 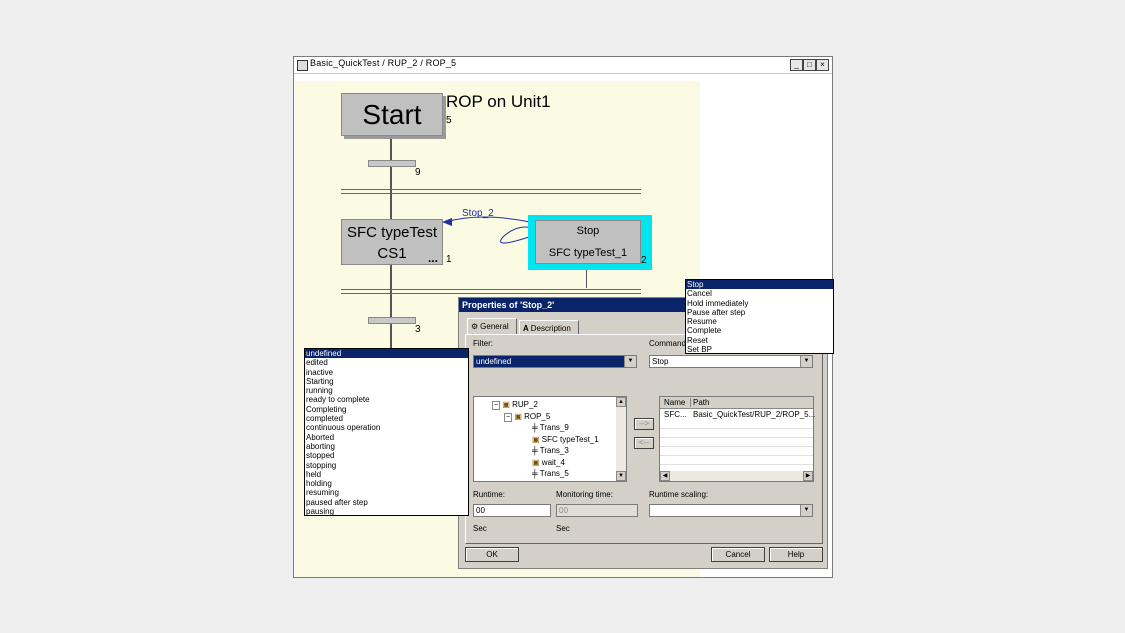 What do you see at coordinates (660, 361) in the screenshot?
I see `command-value: Stop` at bounding box center [660, 361].